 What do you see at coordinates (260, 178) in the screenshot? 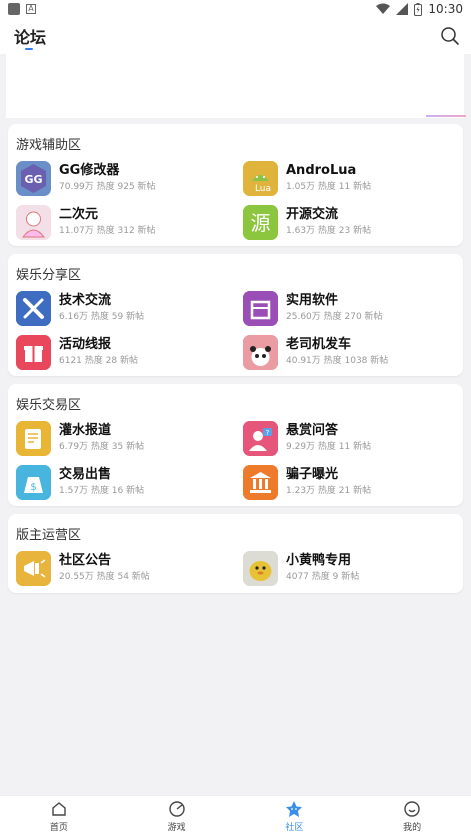
I see `lua-icon: Lua` at bounding box center [260, 178].